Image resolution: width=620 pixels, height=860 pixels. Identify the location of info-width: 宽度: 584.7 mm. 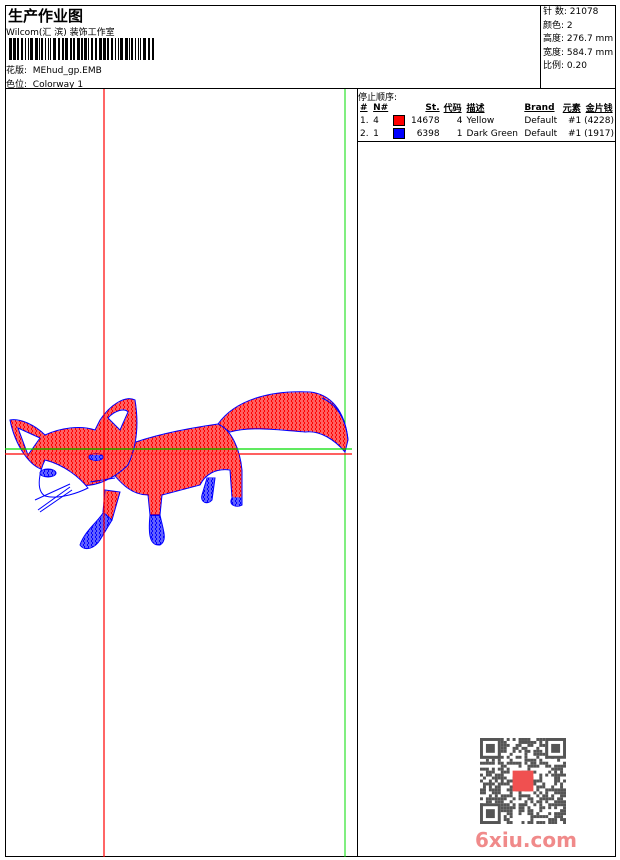
(578, 52).